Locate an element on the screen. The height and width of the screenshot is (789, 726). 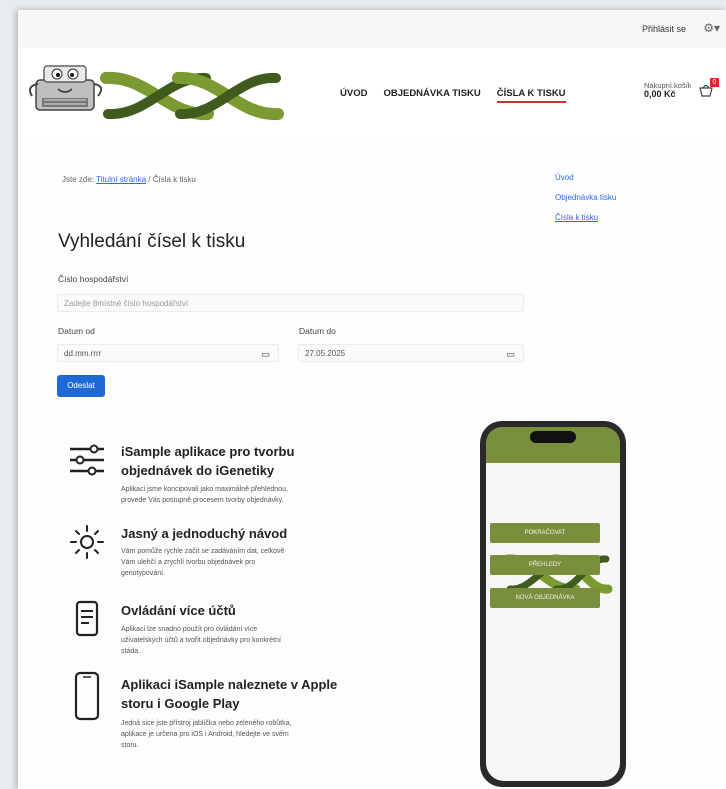
nav-uvod: ÚVOD is located at coordinates (353, 95).